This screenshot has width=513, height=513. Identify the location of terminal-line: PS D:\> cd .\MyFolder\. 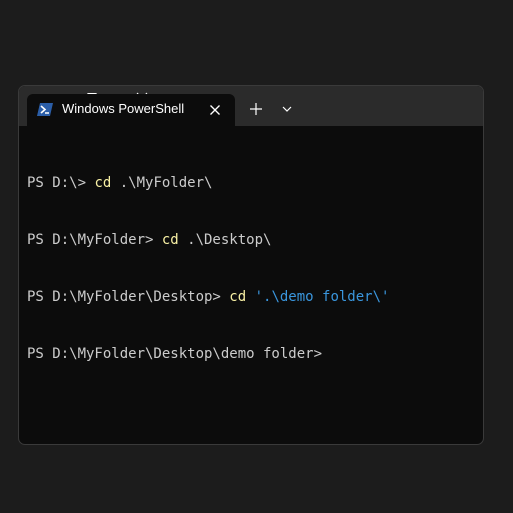
(251, 183).